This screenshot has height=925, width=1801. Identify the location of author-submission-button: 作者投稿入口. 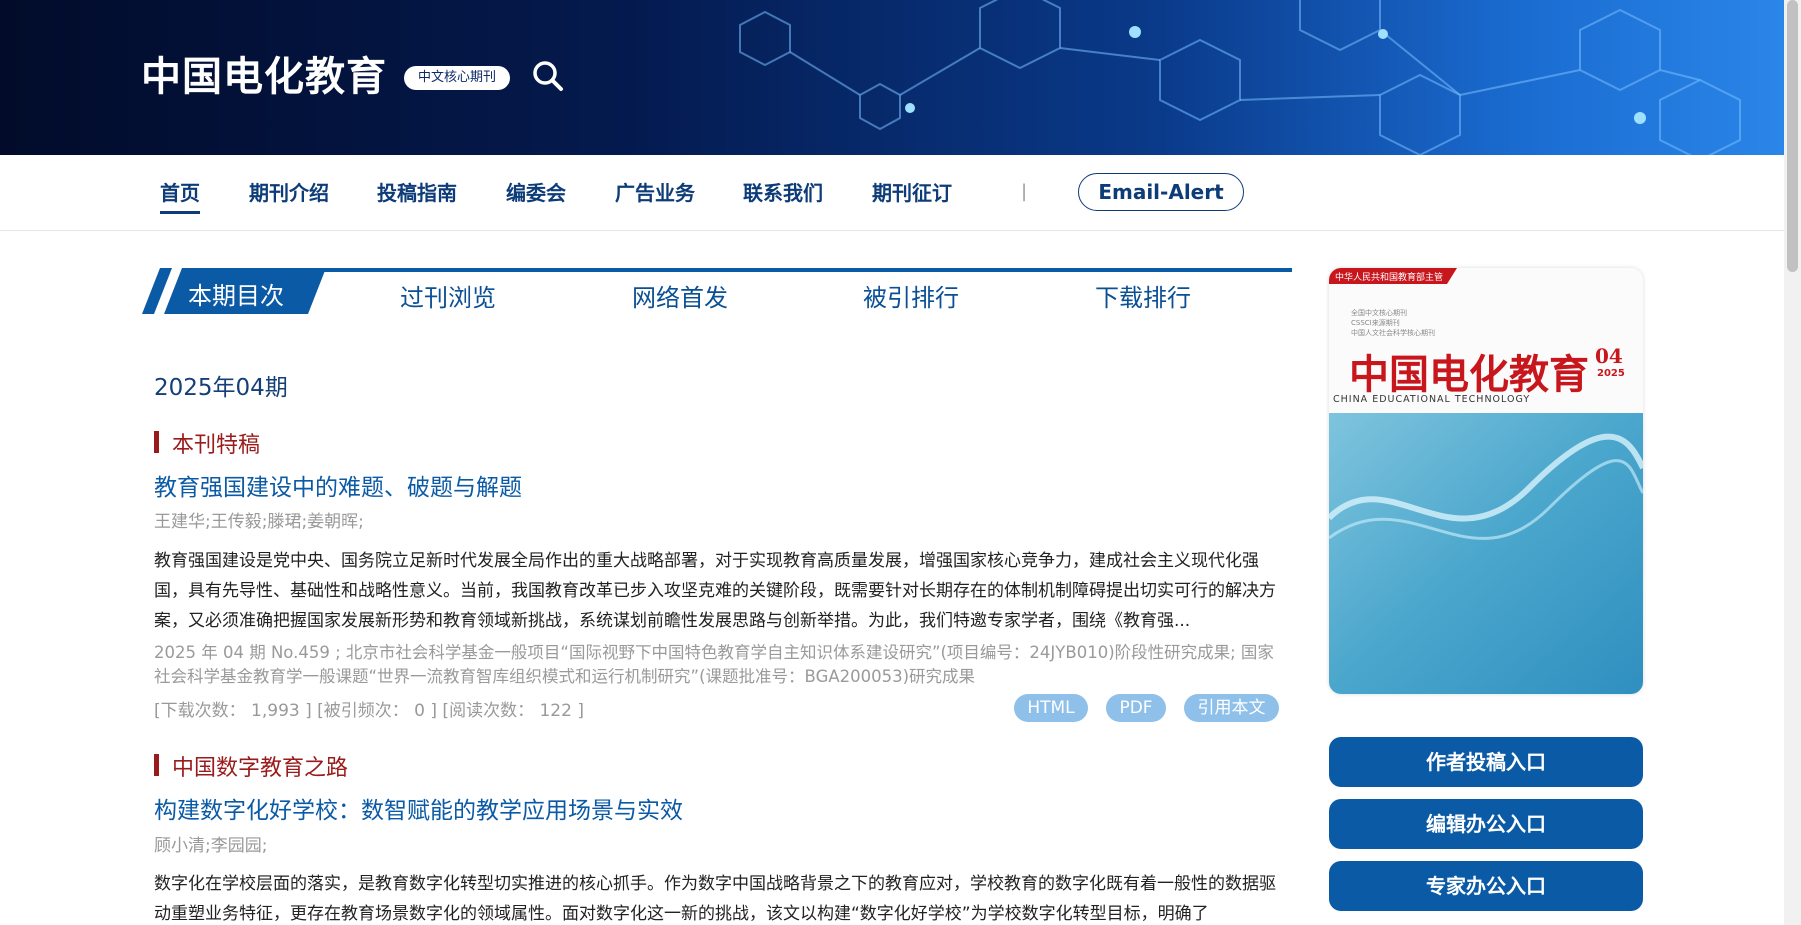
(1486, 762).